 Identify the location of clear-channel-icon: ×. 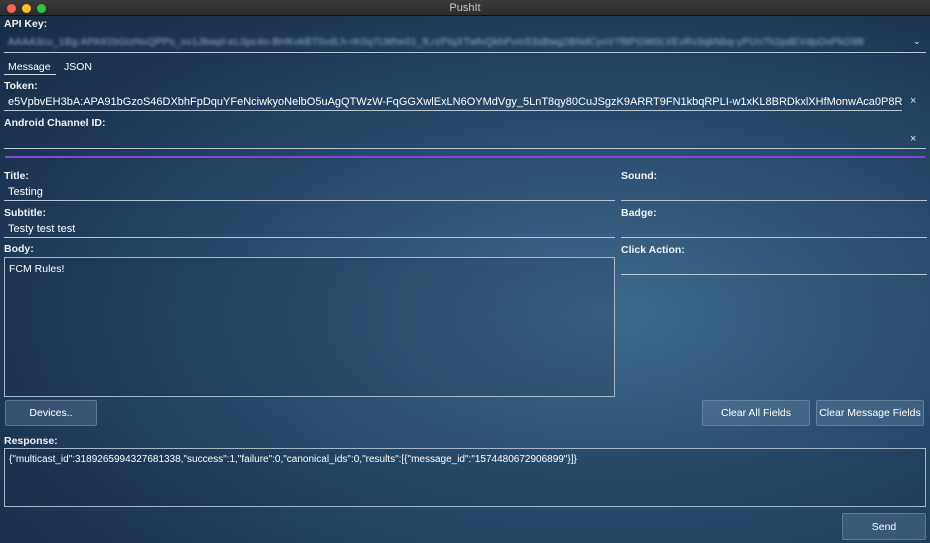
(913, 139).